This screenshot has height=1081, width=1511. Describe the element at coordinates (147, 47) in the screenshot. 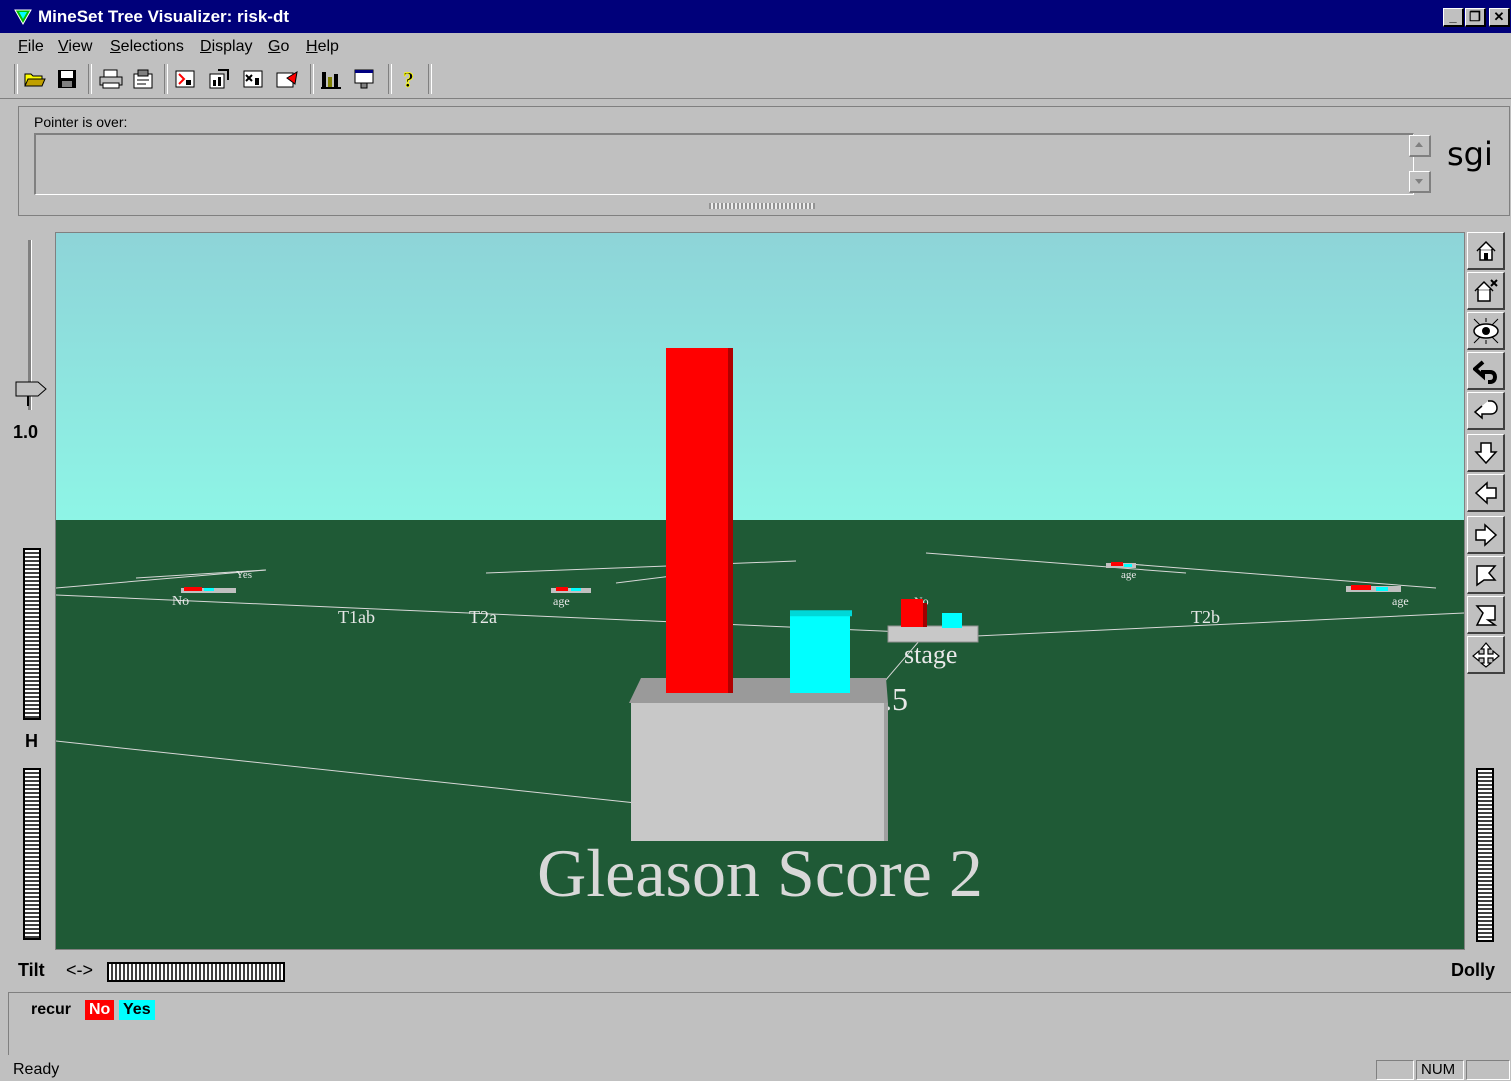

I see `menu-selections: Selections` at that location.